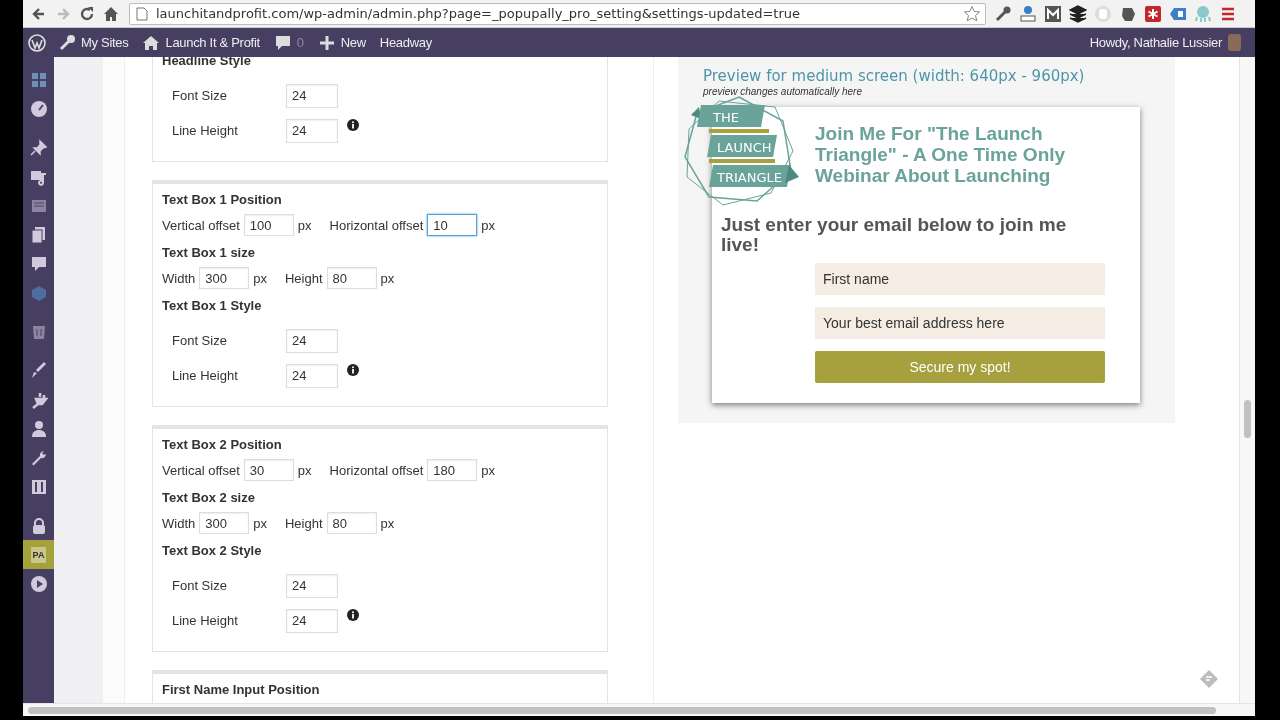 The width and height of the screenshot is (1280, 720). I want to click on address-bar: launchitandprofit.com/wp-admin/admin.php?page=_popupally_pro_setting&settings-updated=true, so click(557, 13).